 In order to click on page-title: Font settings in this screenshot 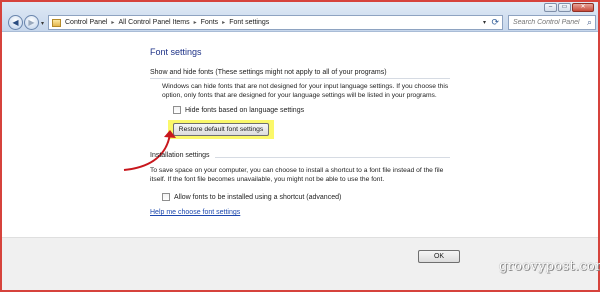, I will do `click(176, 52)`.